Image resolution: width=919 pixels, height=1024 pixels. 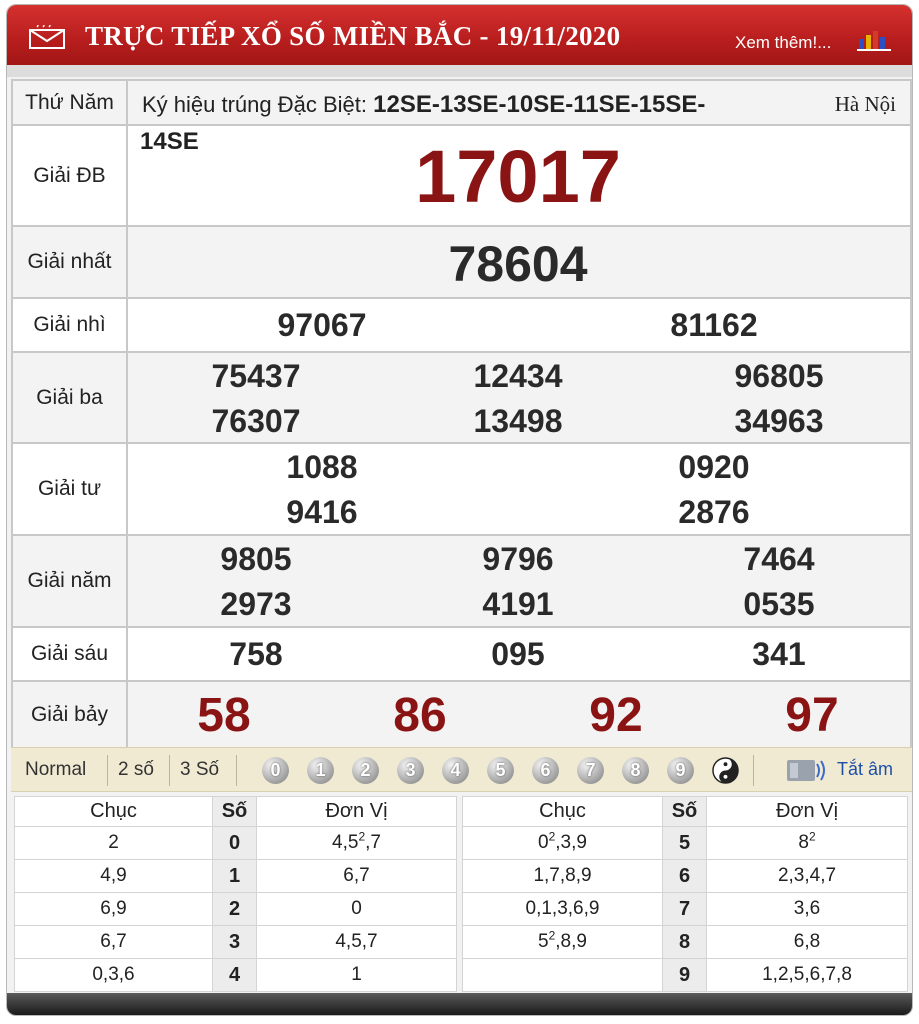 I want to click on prize-label-ba: Giải ba, so click(x=69, y=397).